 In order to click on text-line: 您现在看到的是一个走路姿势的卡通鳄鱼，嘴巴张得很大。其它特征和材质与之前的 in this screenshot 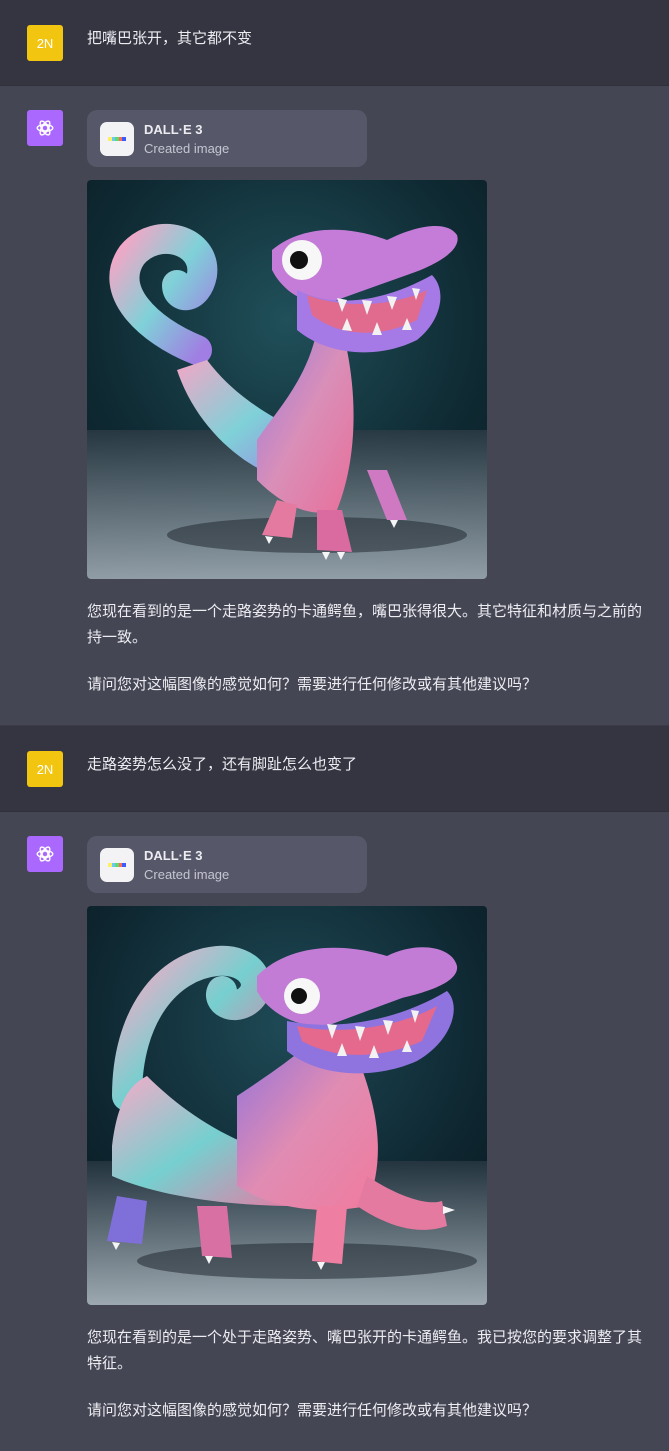, I will do `click(365, 611)`.